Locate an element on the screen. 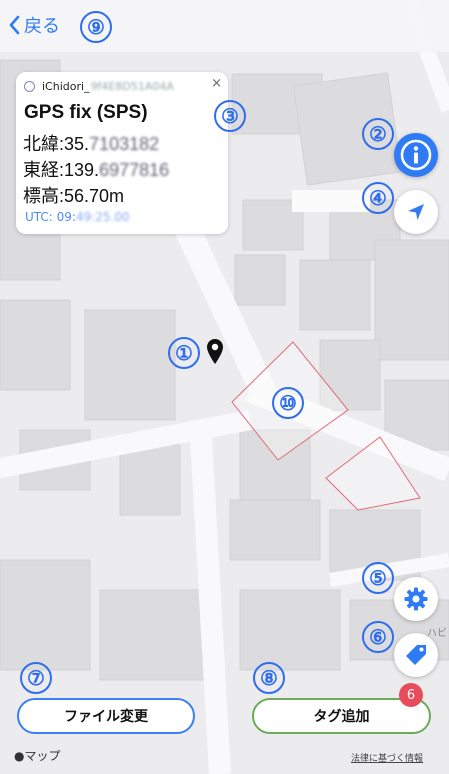  latitude-label: 北緯: is located at coordinates (44, 144).